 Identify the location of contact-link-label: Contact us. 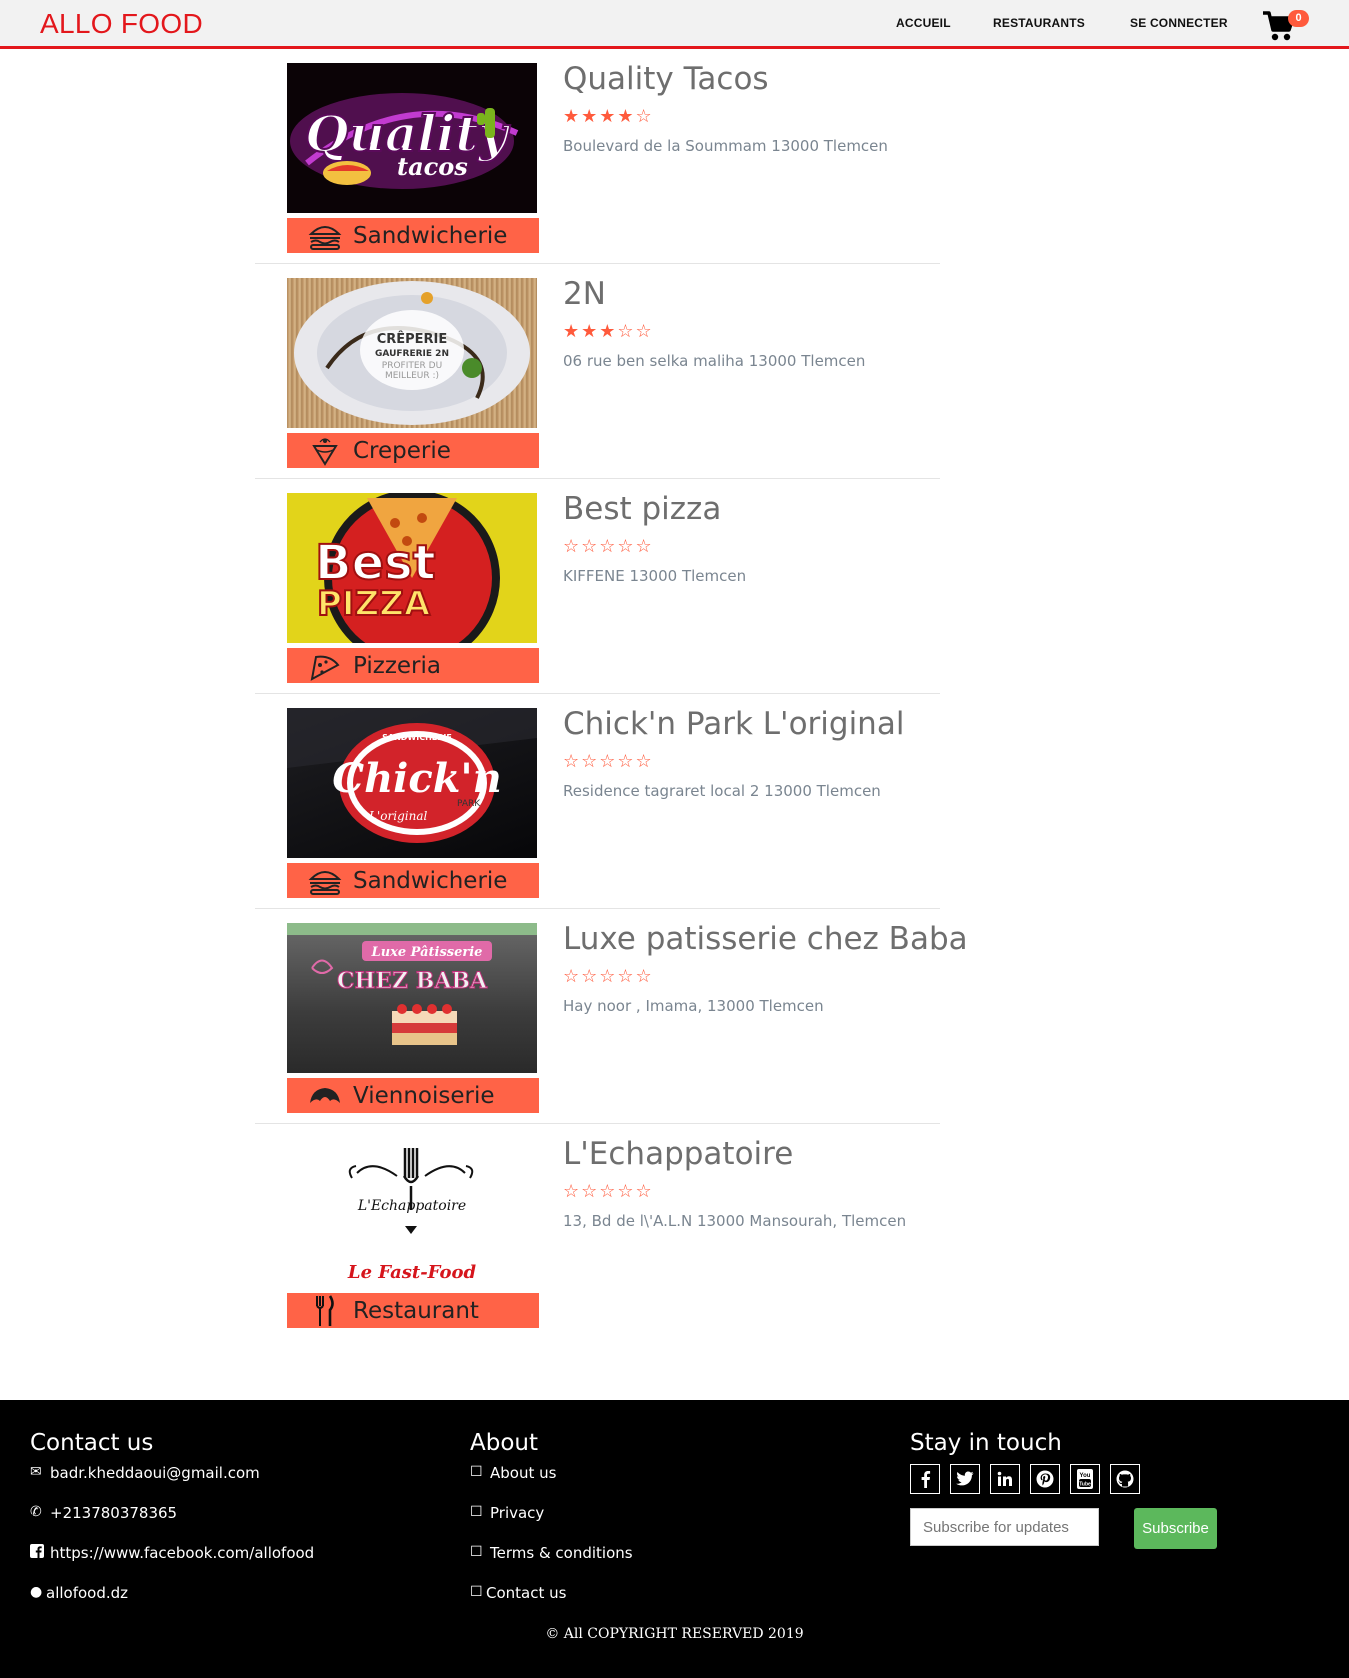
(526, 1593).